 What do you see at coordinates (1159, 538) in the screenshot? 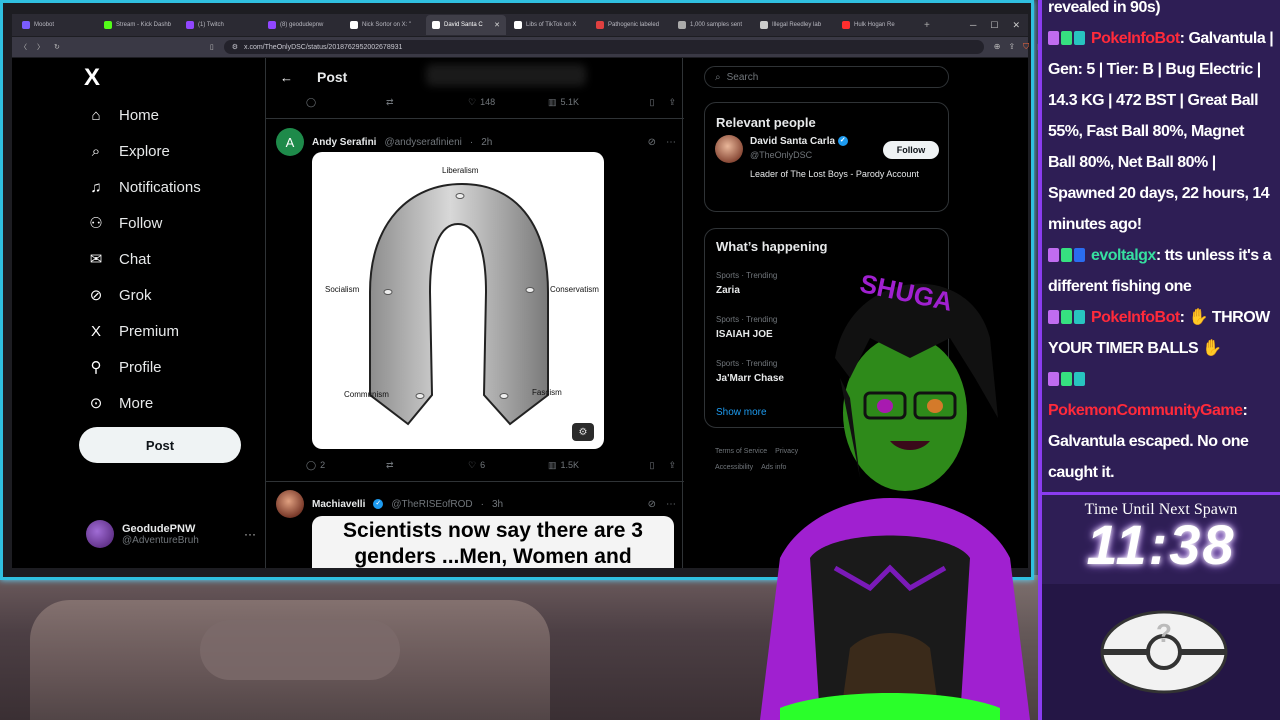
I see `spawn-timer: Time Until Next Spawn 11:38` at bounding box center [1159, 538].